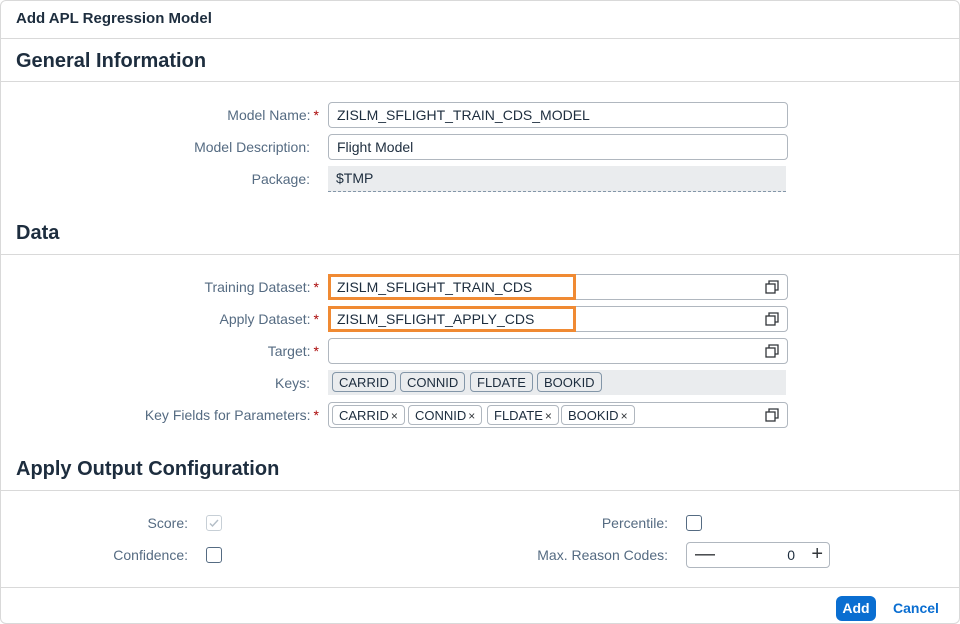 The height and width of the screenshot is (624, 960). Describe the element at coordinates (167, 523) in the screenshot. I see `score-label: Score:` at that location.